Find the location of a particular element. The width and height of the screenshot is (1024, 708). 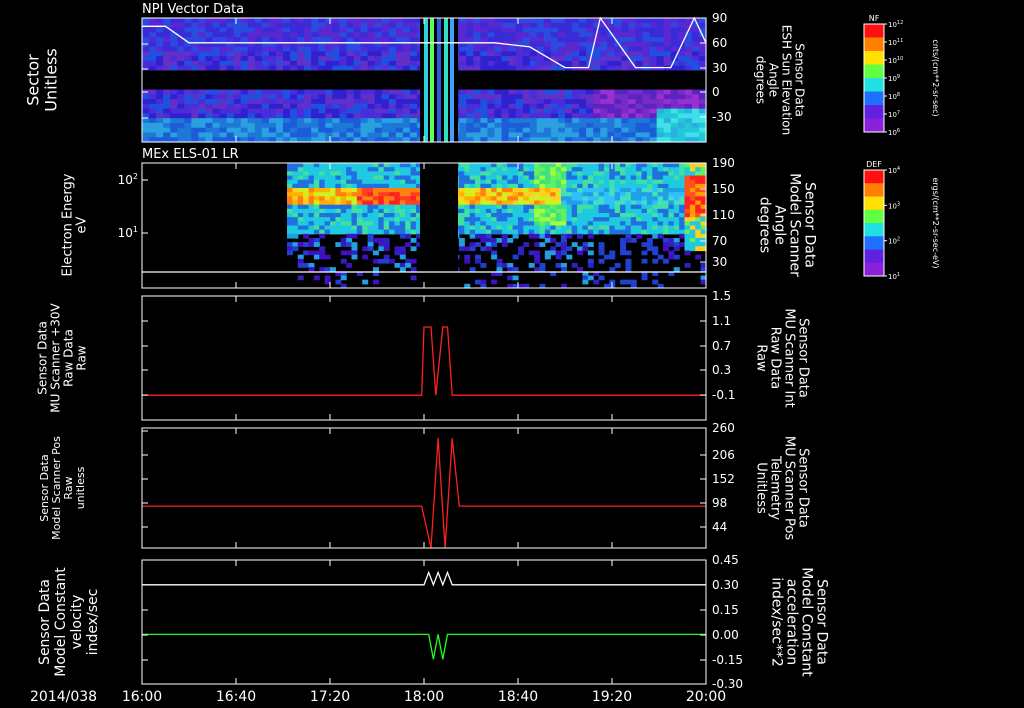

axis-label: Sensor DataESH Sun ElevationAngledegrees is located at coordinates (779, 80).